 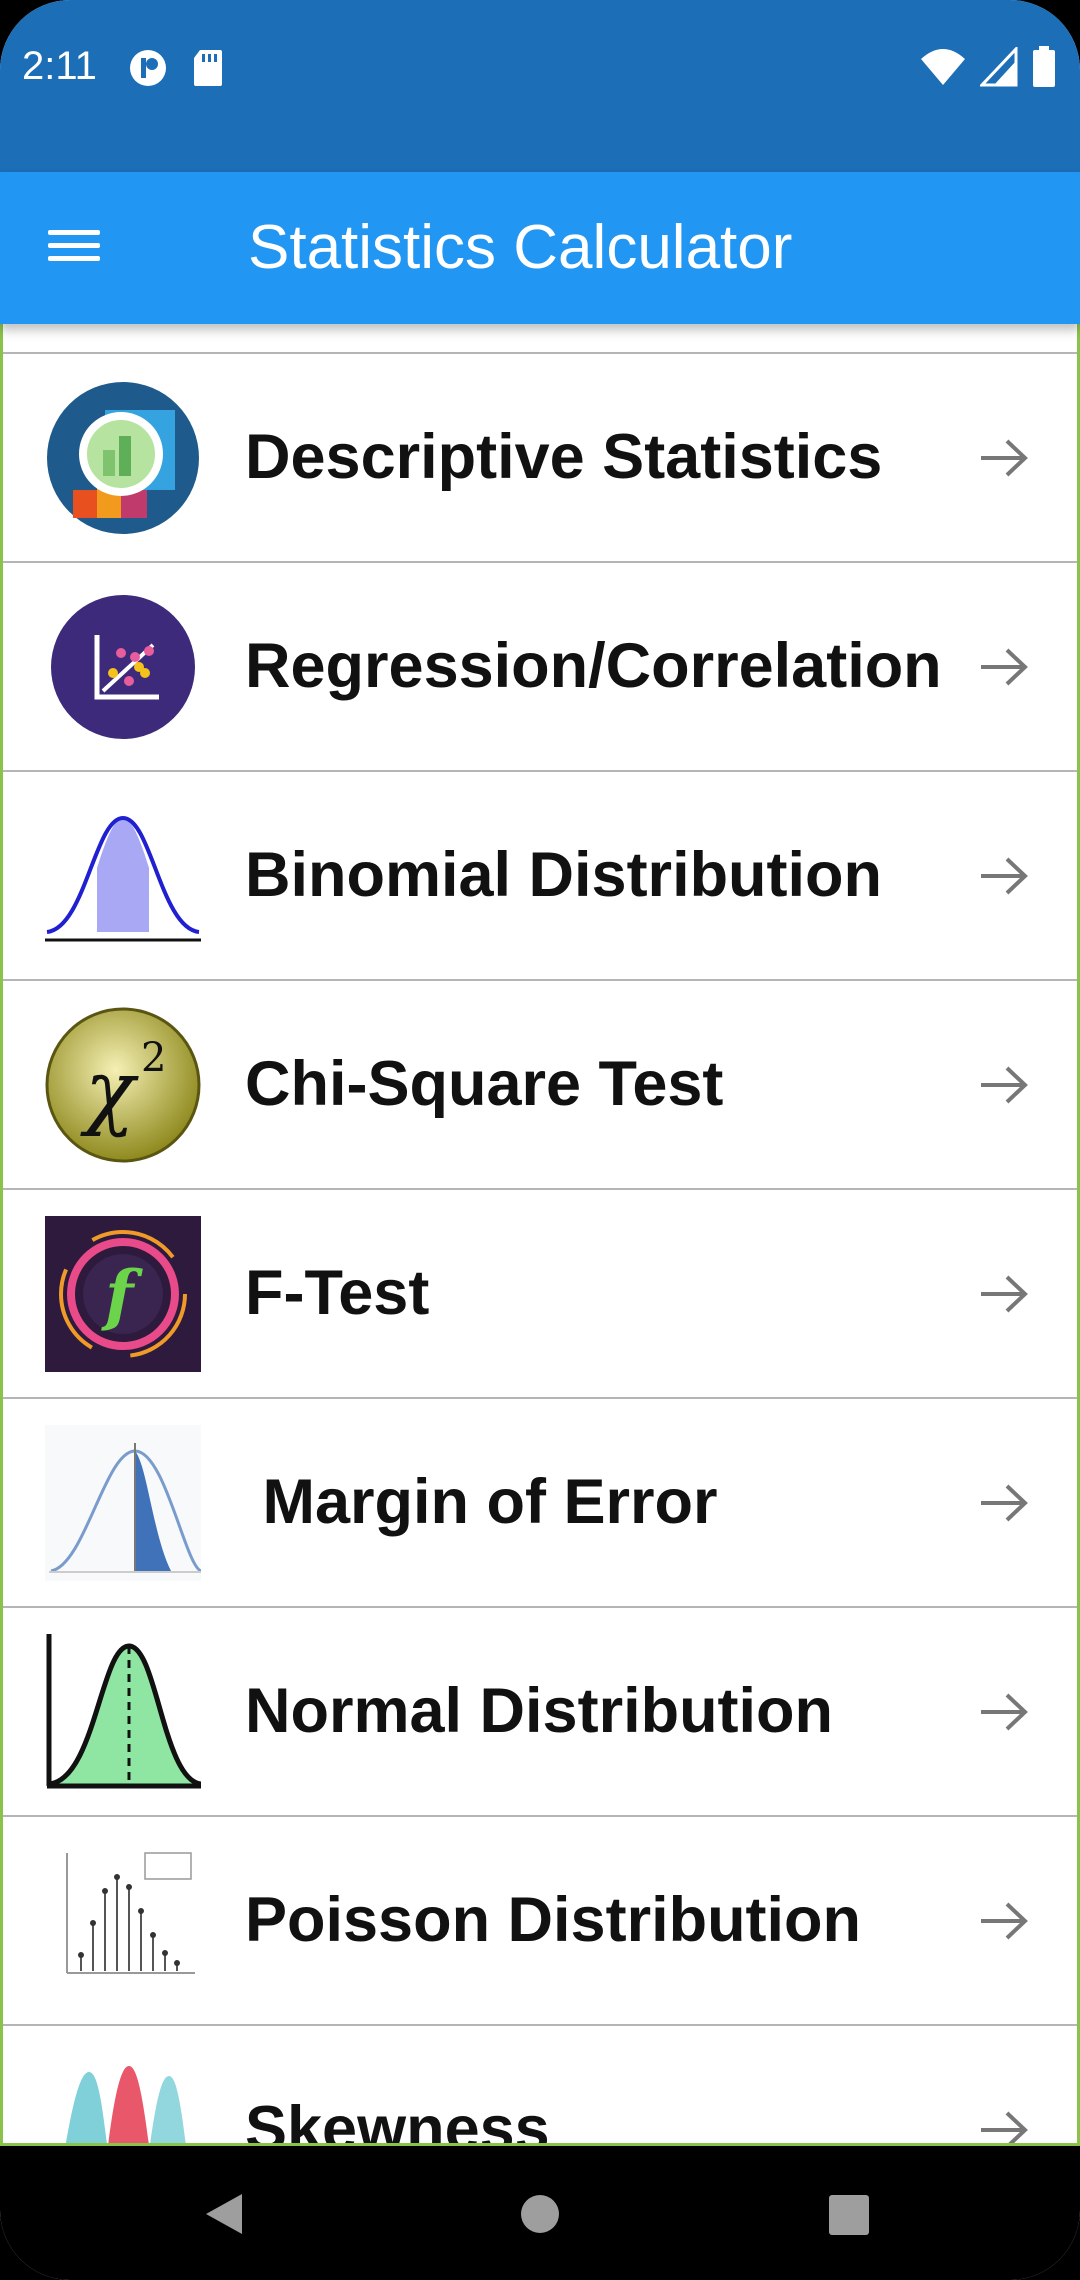 What do you see at coordinates (123, 1711) in the screenshot?
I see `normal-distribution-icon` at bounding box center [123, 1711].